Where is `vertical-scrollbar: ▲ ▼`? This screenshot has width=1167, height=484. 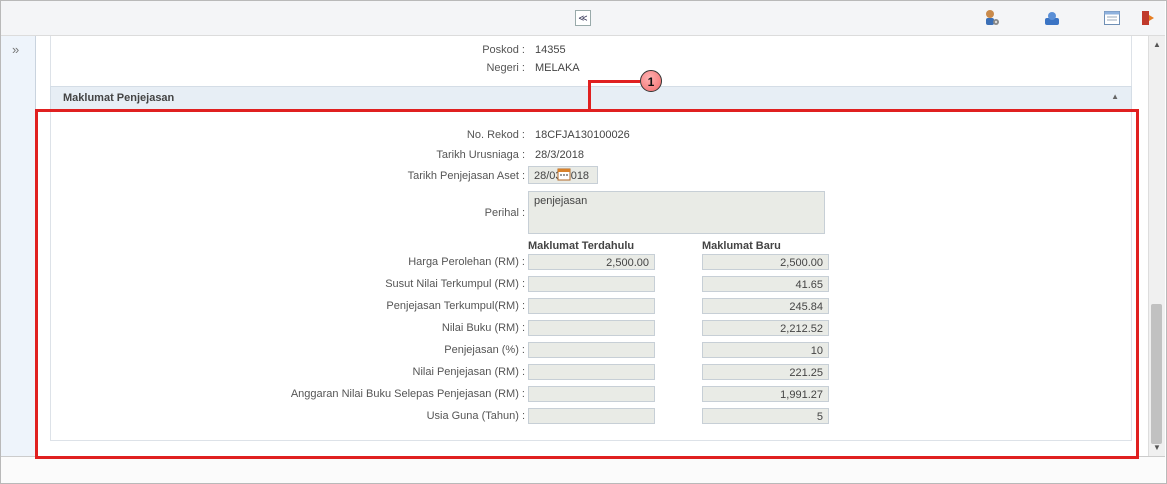 vertical-scrollbar: ▲ ▼ is located at coordinates (1156, 246).